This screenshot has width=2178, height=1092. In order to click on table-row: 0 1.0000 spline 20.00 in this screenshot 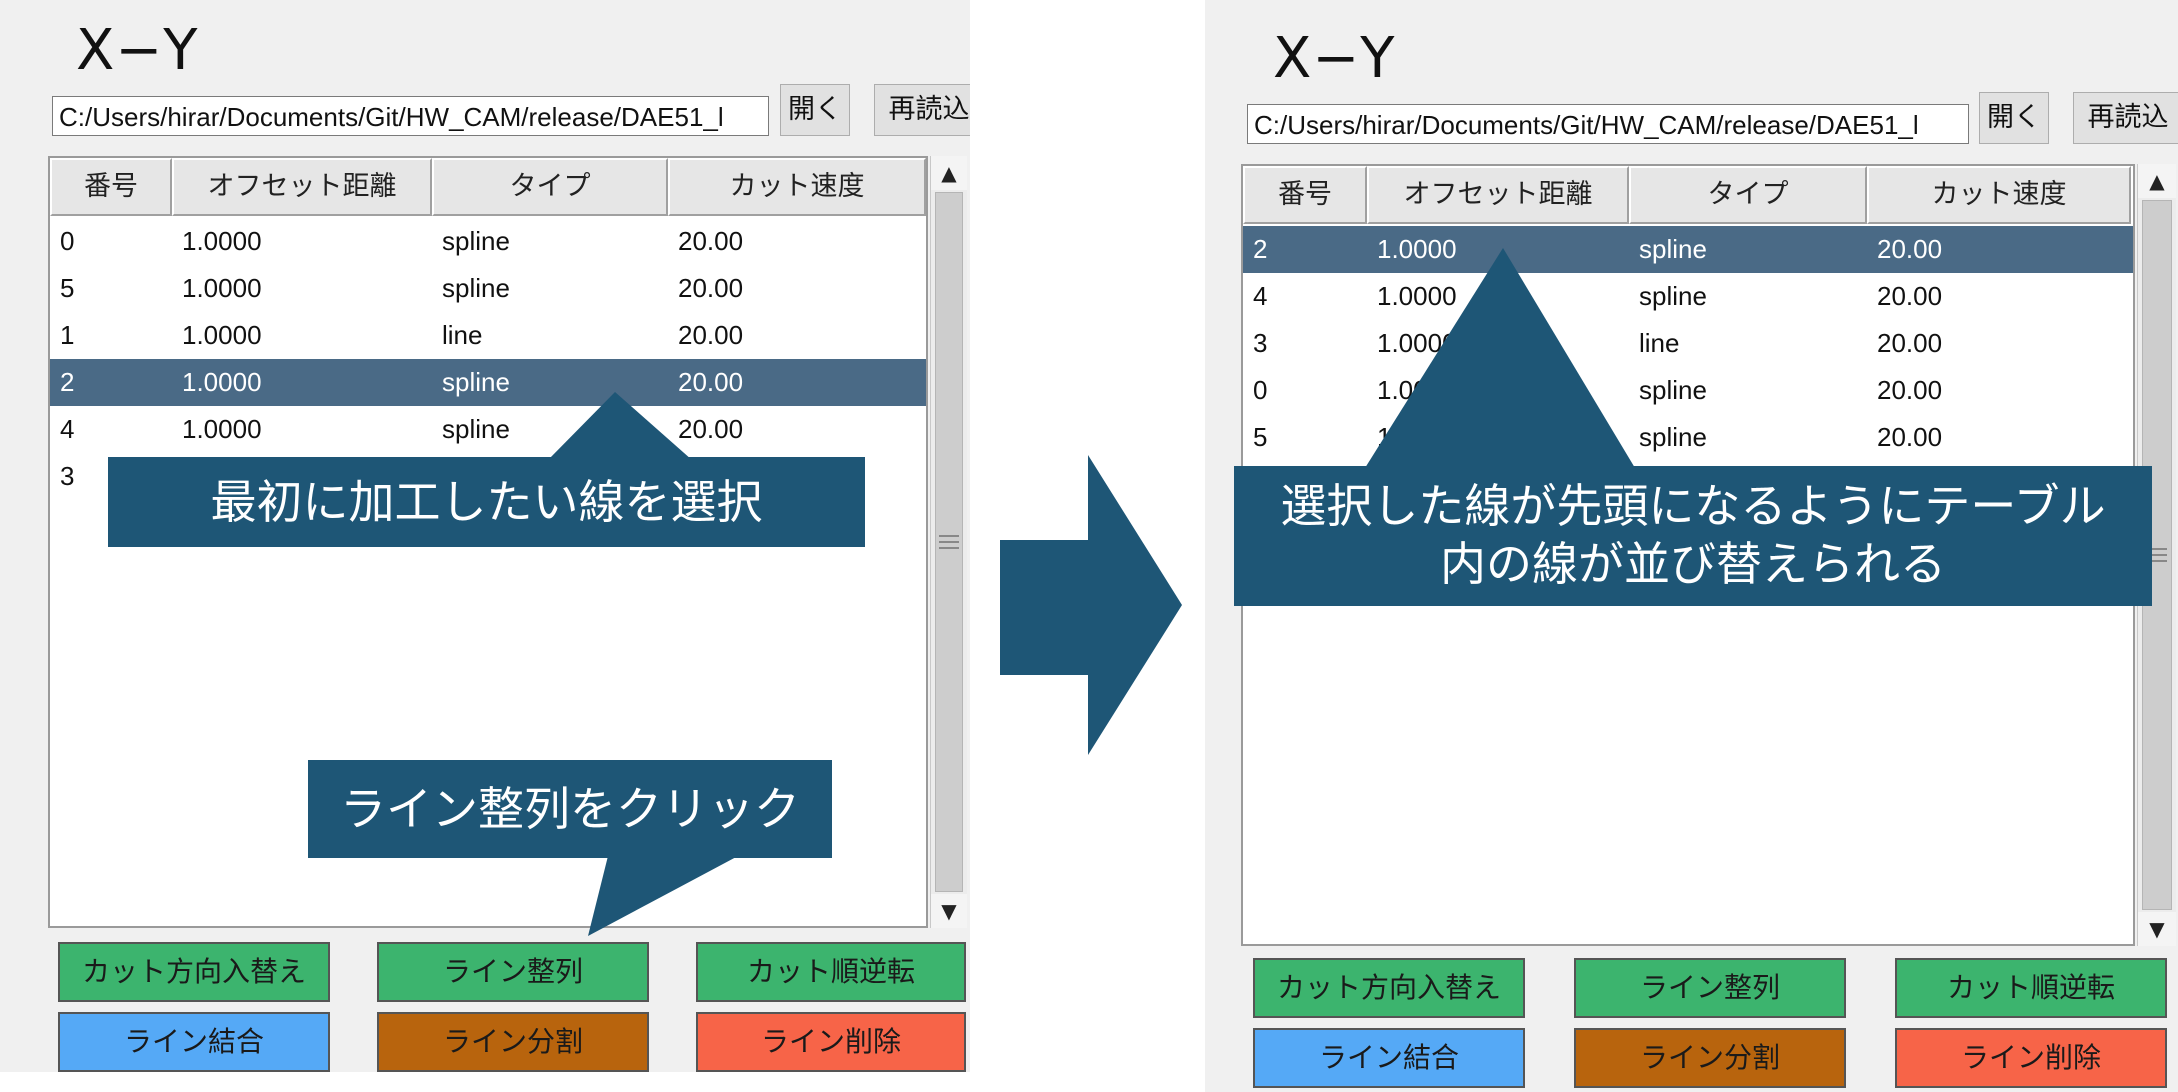, I will do `click(488, 241)`.